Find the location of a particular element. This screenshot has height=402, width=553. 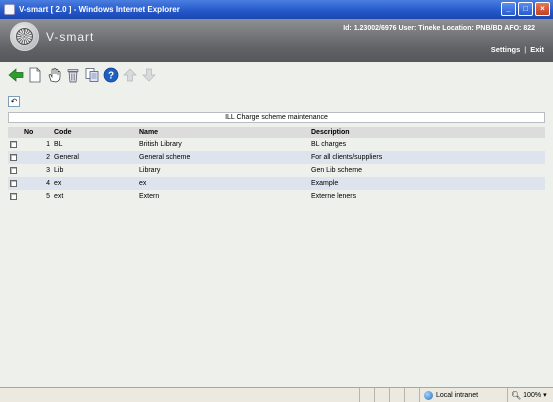

table-row: 5 ext Extern Externe leners is located at coordinates (276, 196).